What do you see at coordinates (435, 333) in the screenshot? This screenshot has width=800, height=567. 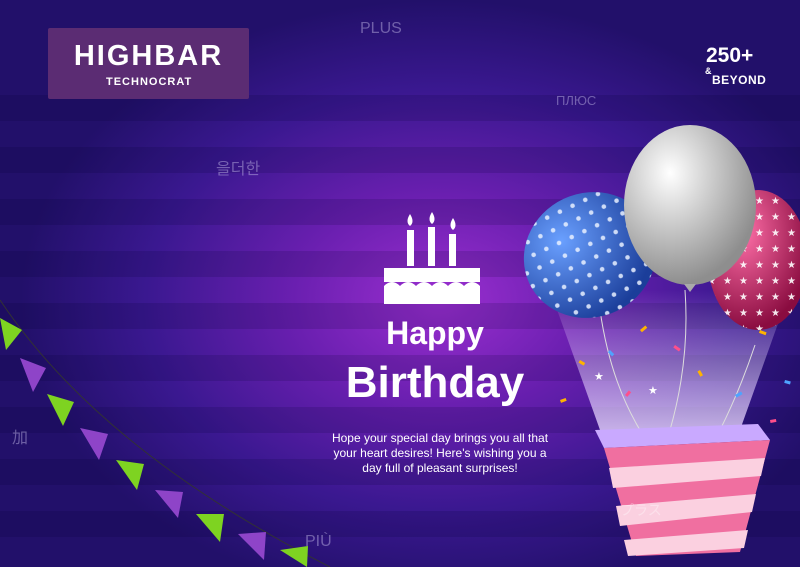 I see `happy-heading: Happy` at bounding box center [435, 333].